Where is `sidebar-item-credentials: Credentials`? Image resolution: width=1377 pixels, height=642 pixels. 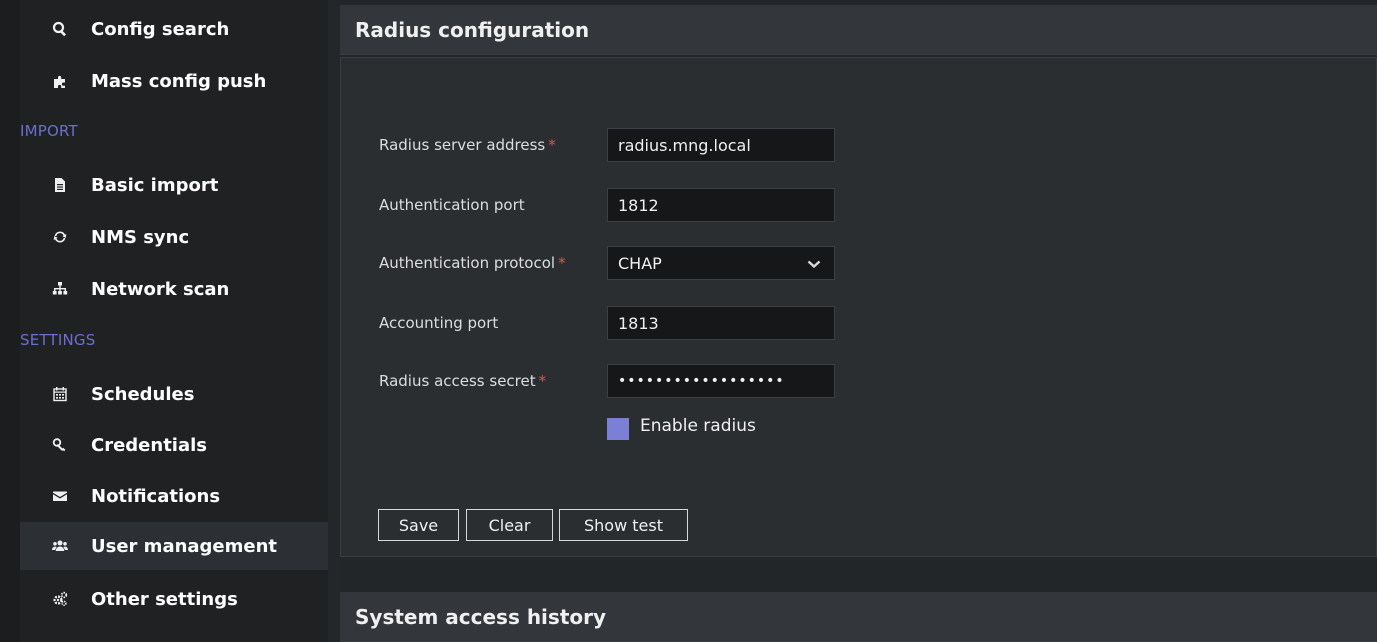 sidebar-item-credentials: Credentials is located at coordinates (174, 445).